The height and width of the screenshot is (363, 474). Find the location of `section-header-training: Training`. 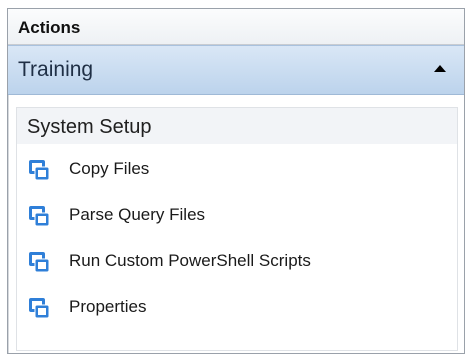

section-header-training: Training is located at coordinates (236, 70).